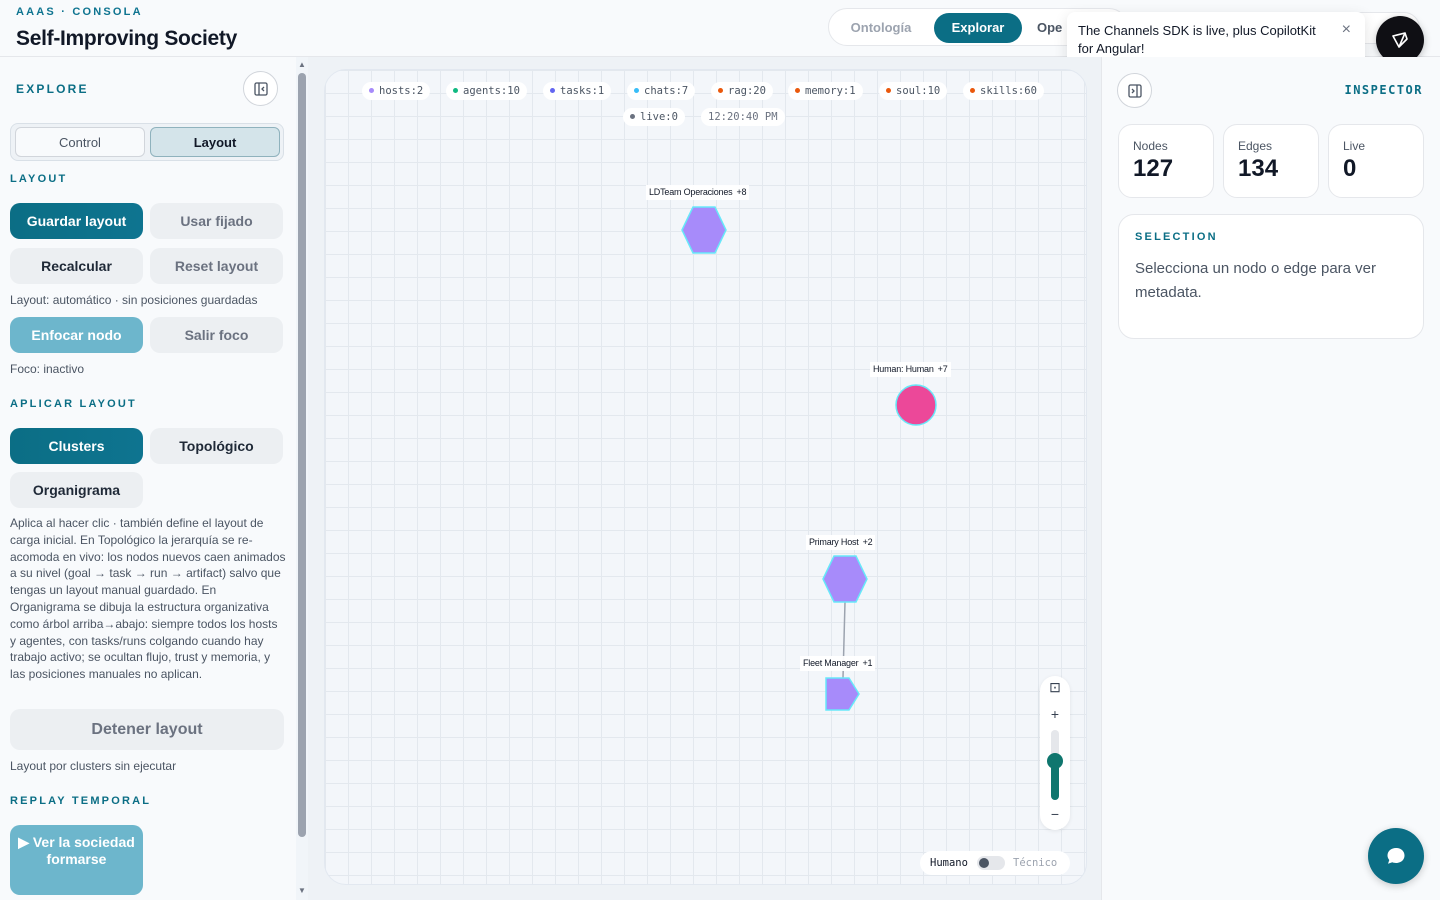 This screenshot has height=900, width=1440. What do you see at coordinates (949, 863) in the screenshot?
I see `toggle-label-human: Humano` at bounding box center [949, 863].